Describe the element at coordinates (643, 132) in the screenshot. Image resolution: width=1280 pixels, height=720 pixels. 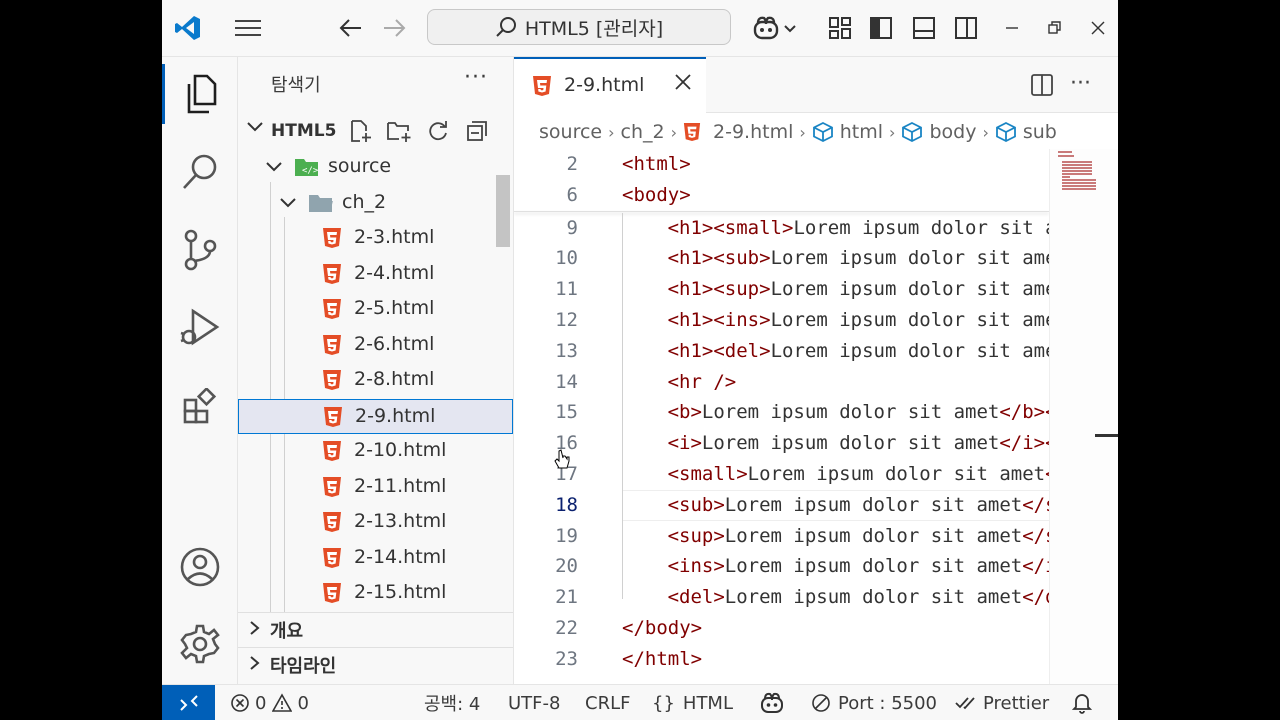
I see `breadcrumb-item: ch_2` at that location.